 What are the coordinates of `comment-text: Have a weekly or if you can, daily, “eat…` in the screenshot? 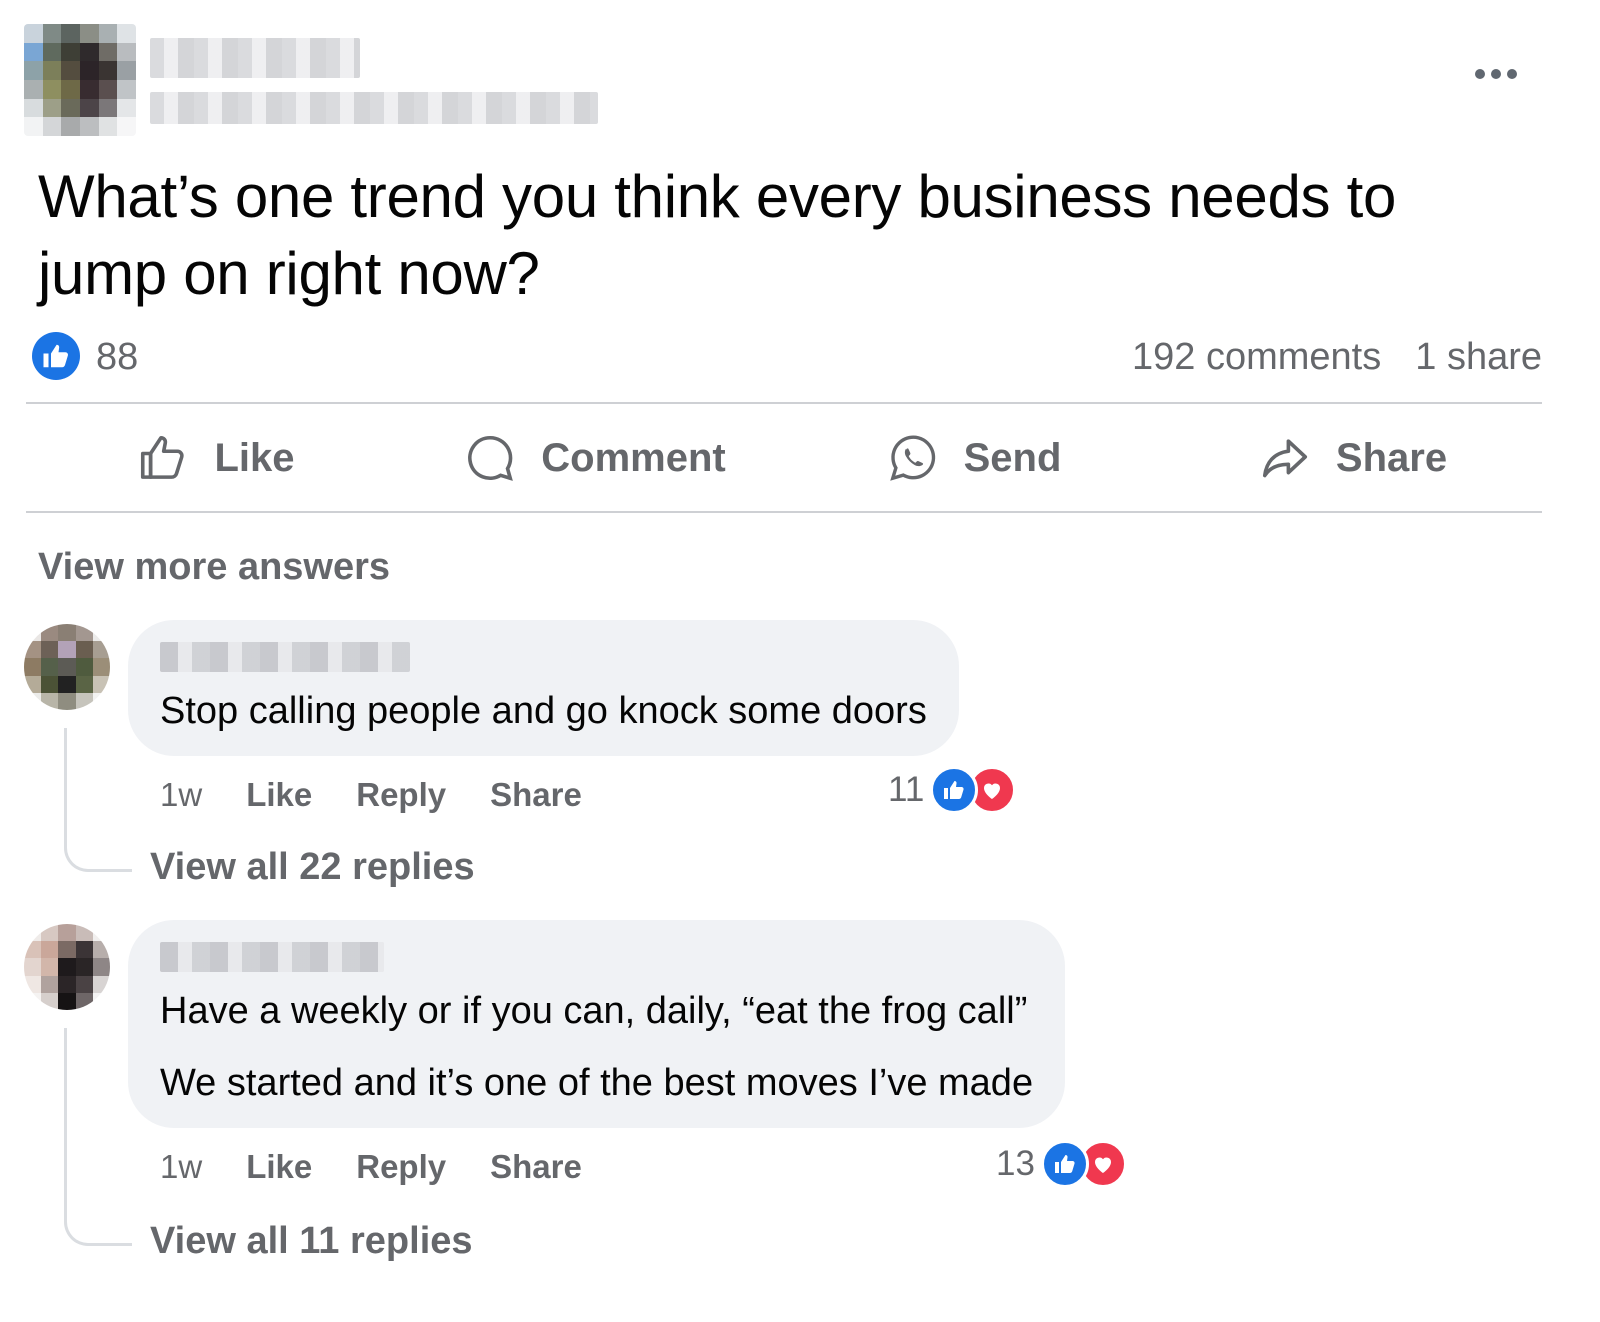 It's located at (594, 1011).